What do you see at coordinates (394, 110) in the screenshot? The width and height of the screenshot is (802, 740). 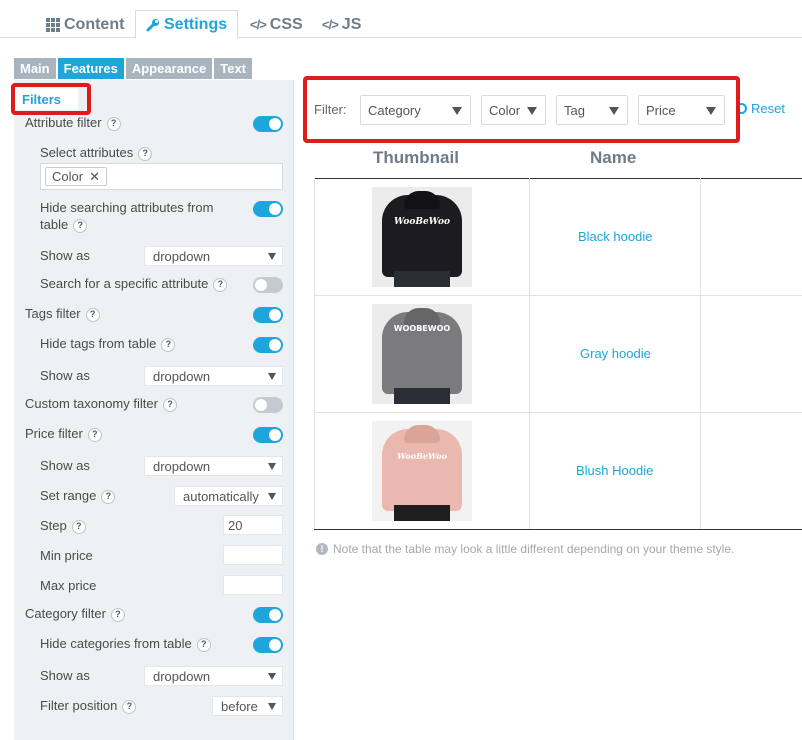 I see `select-value: Category` at bounding box center [394, 110].